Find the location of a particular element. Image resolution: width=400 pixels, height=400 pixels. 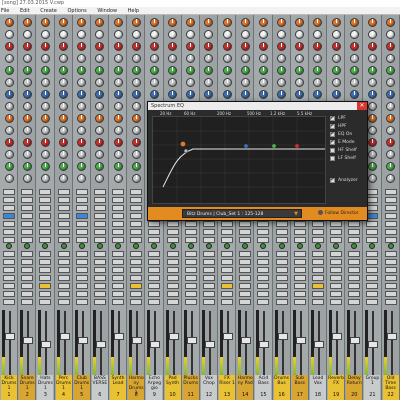

option-lf-shelf: LF Shelf is located at coordinates (348, 159).